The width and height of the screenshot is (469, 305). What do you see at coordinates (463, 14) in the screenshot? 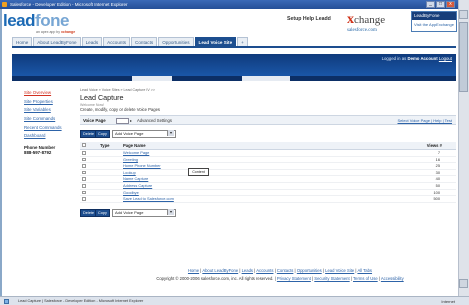
I see `scroll-up-button` at bounding box center [463, 14].